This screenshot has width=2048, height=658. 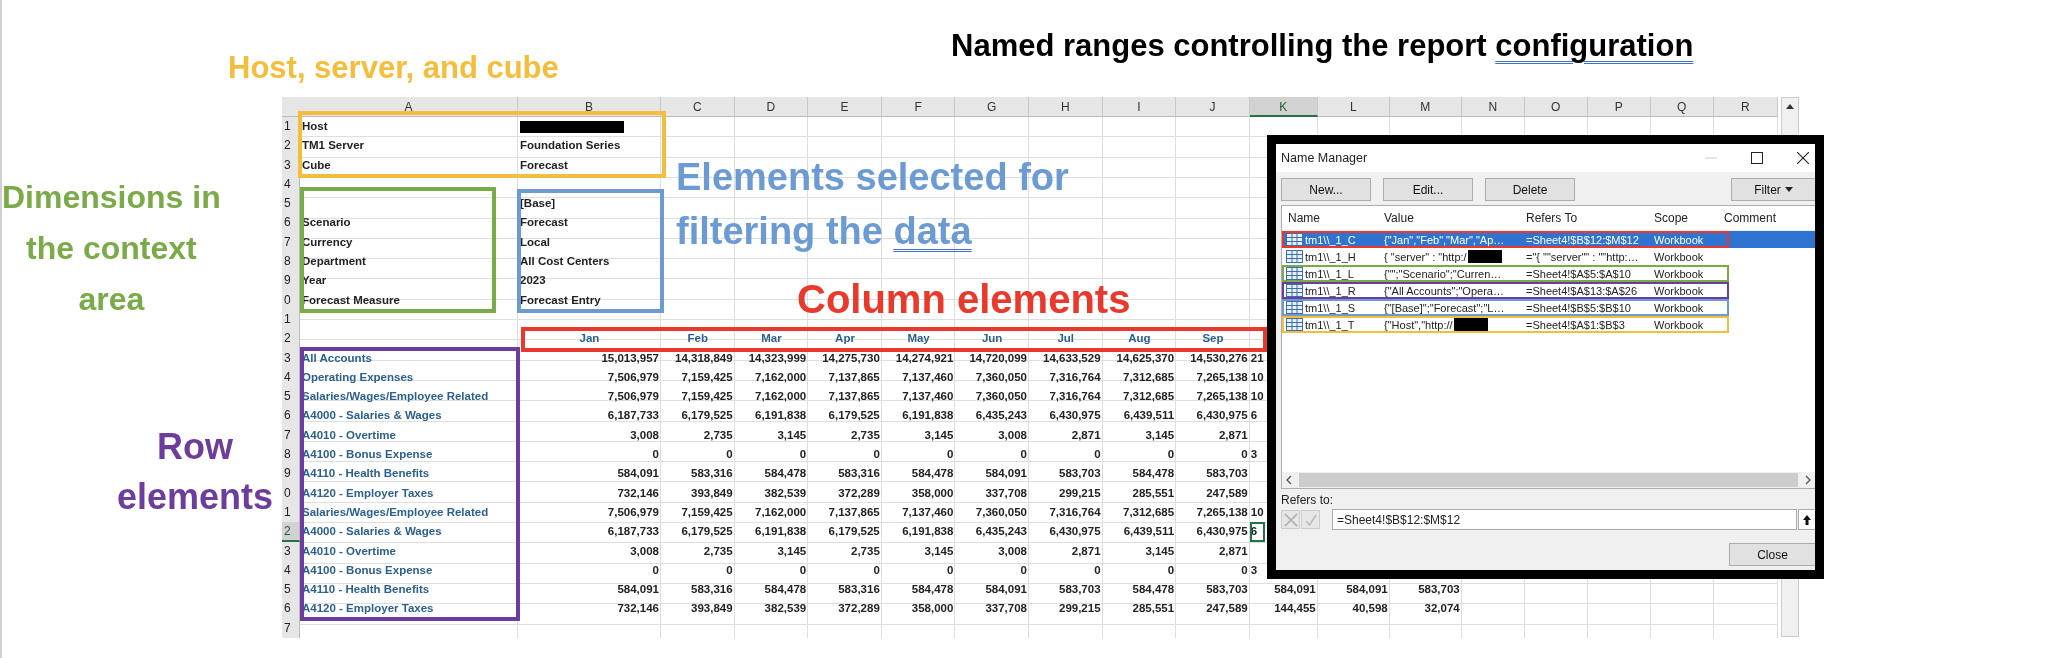 What do you see at coordinates (859, 493) in the screenshot?
I see `table-cell-text: 372,289` at bounding box center [859, 493].